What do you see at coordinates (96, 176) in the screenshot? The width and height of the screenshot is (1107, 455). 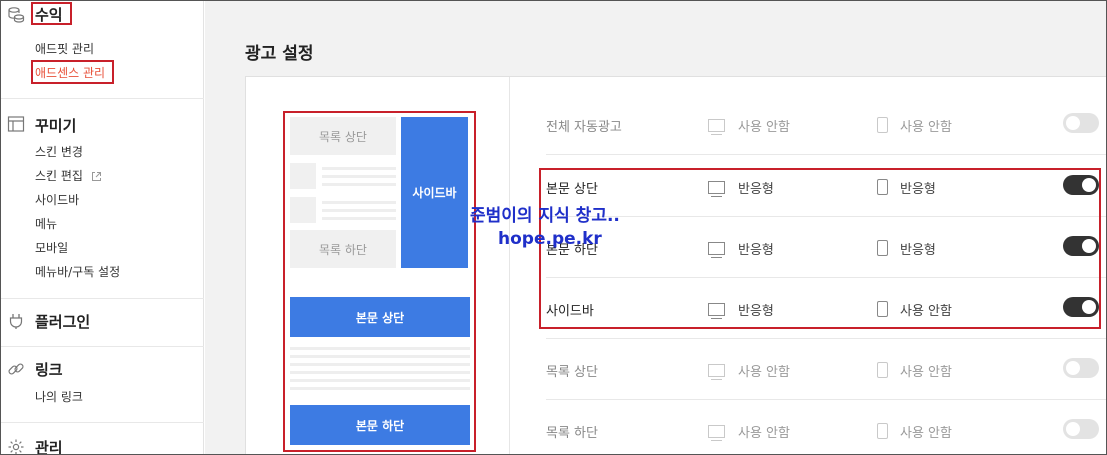 I see `external-link-icon` at bounding box center [96, 176].